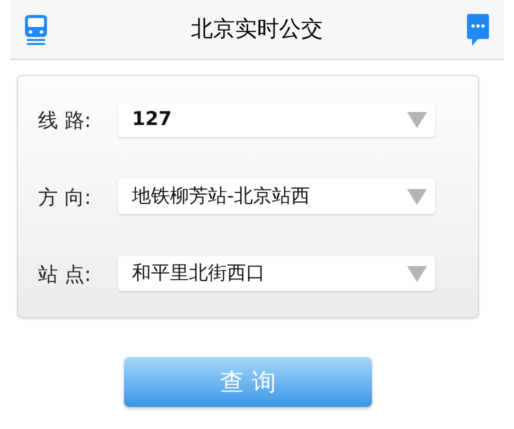 Image resolution: width=514 pixels, height=429 pixels. What do you see at coordinates (36, 30) in the screenshot?
I see `train-icon` at bounding box center [36, 30].